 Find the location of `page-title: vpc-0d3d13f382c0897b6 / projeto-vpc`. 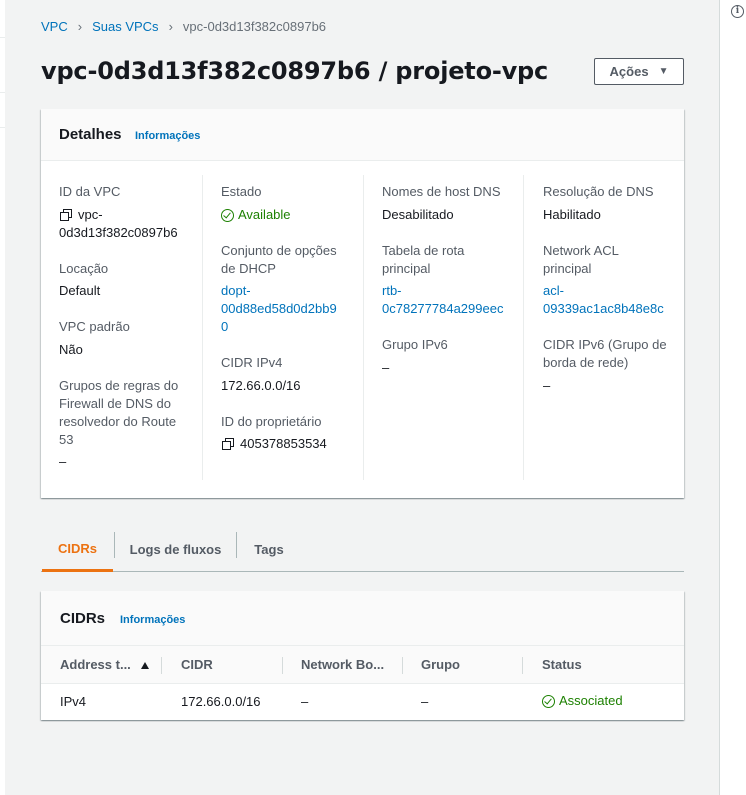

page-title: vpc-0d3d13f382c0897b6 / projeto-vpc is located at coordinates (295, 71).